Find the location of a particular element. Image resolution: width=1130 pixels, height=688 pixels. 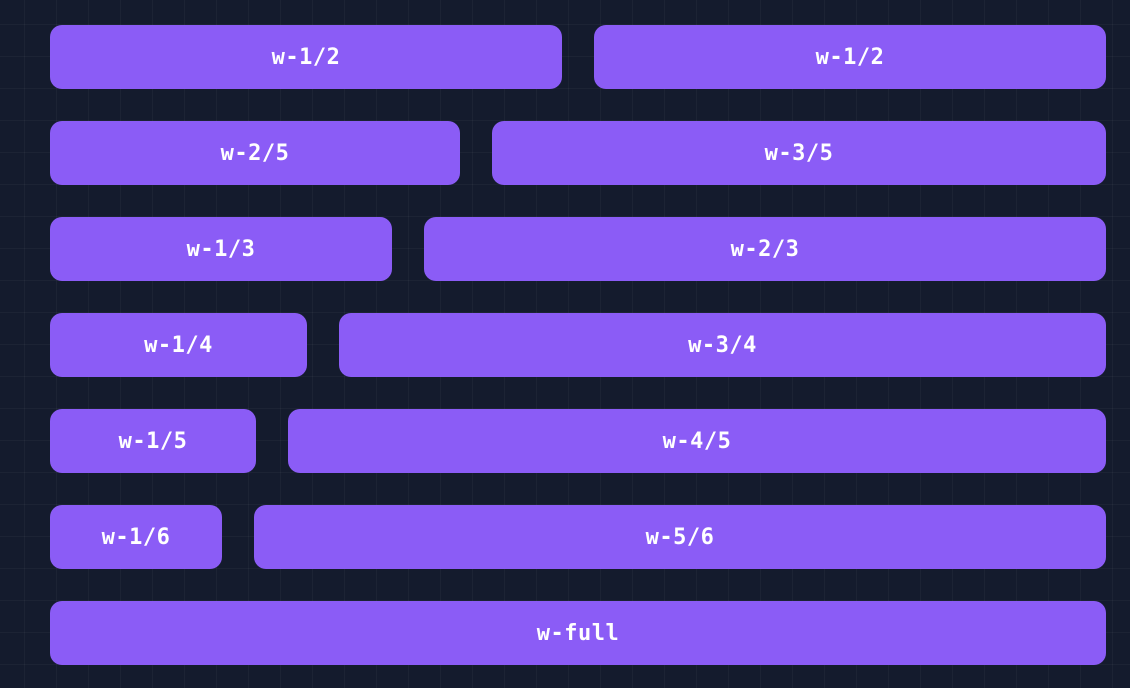

row-fifths-2-3: w-2/5 w-3/5 is located at coordinates (578, 153).